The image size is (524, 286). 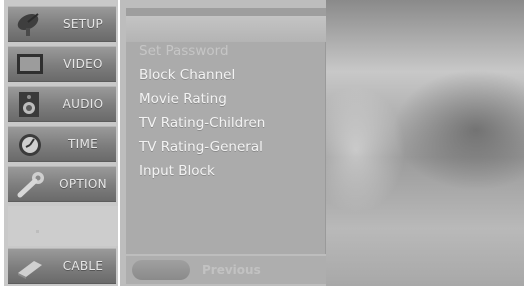 I want to click on menu-item-label: TIME, so click(x=82, y=144).